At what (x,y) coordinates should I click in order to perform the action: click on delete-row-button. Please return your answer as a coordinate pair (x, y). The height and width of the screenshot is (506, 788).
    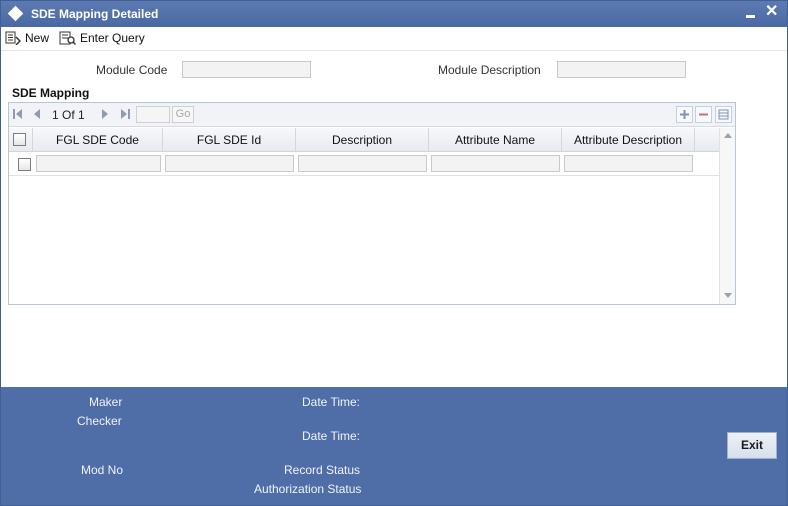
    Looking at the image, I should click on (703, 114).